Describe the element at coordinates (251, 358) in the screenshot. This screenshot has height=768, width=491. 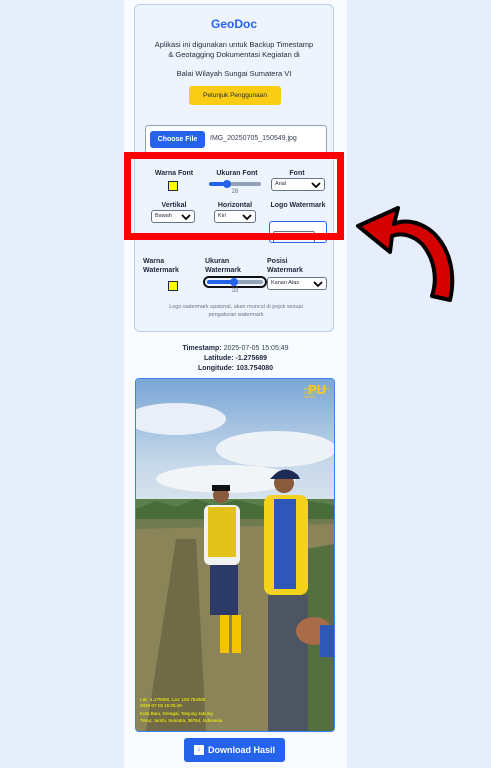
I see `latitude-value: -1.275689` at that location.